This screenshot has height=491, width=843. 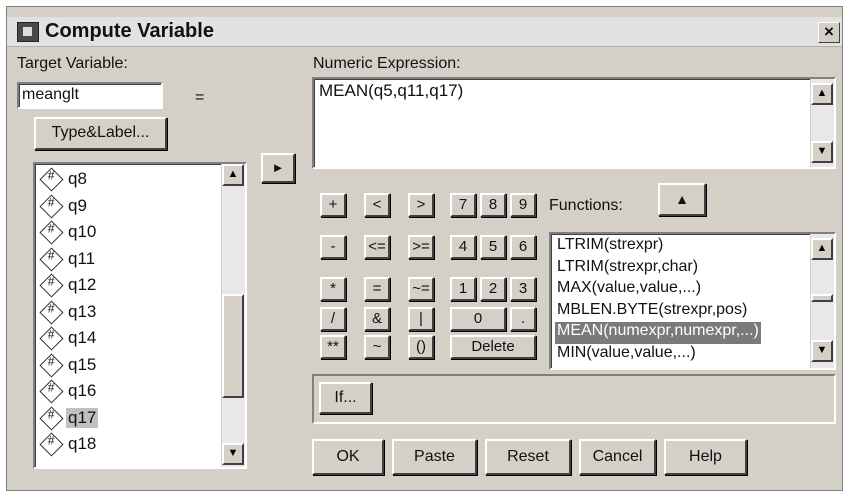 I want to click on variable-item: q13, so click(x=129, y=312).